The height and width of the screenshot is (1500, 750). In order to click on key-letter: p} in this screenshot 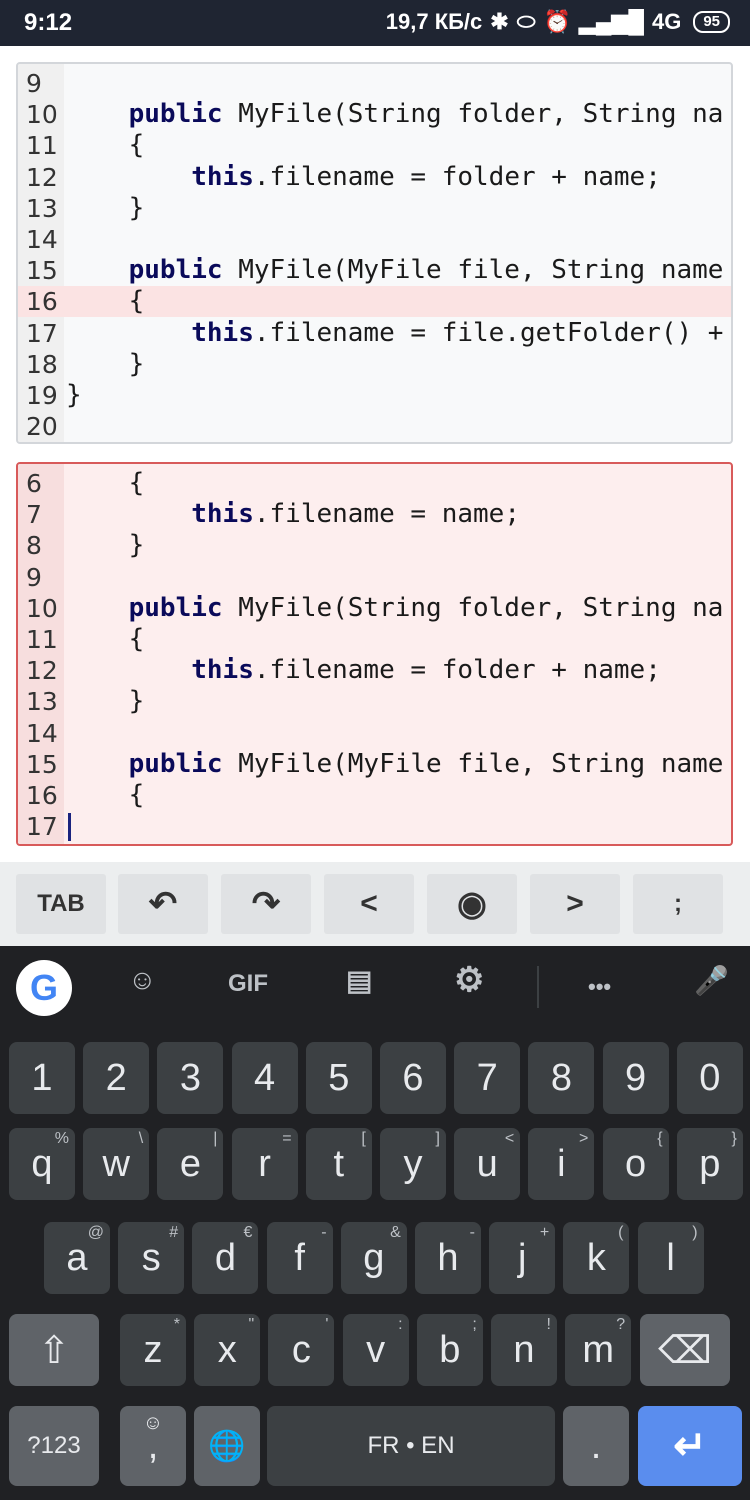, I will do `click(709, 1164)`.